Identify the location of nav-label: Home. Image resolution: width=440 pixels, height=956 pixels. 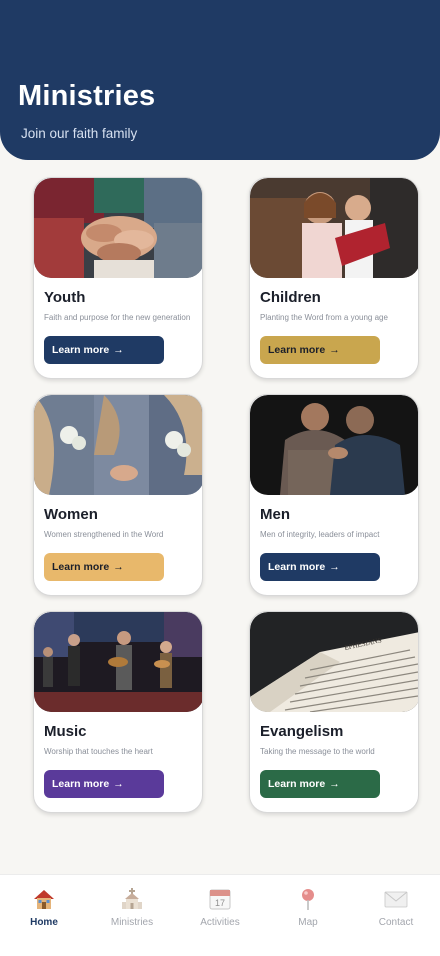
(44, 922).